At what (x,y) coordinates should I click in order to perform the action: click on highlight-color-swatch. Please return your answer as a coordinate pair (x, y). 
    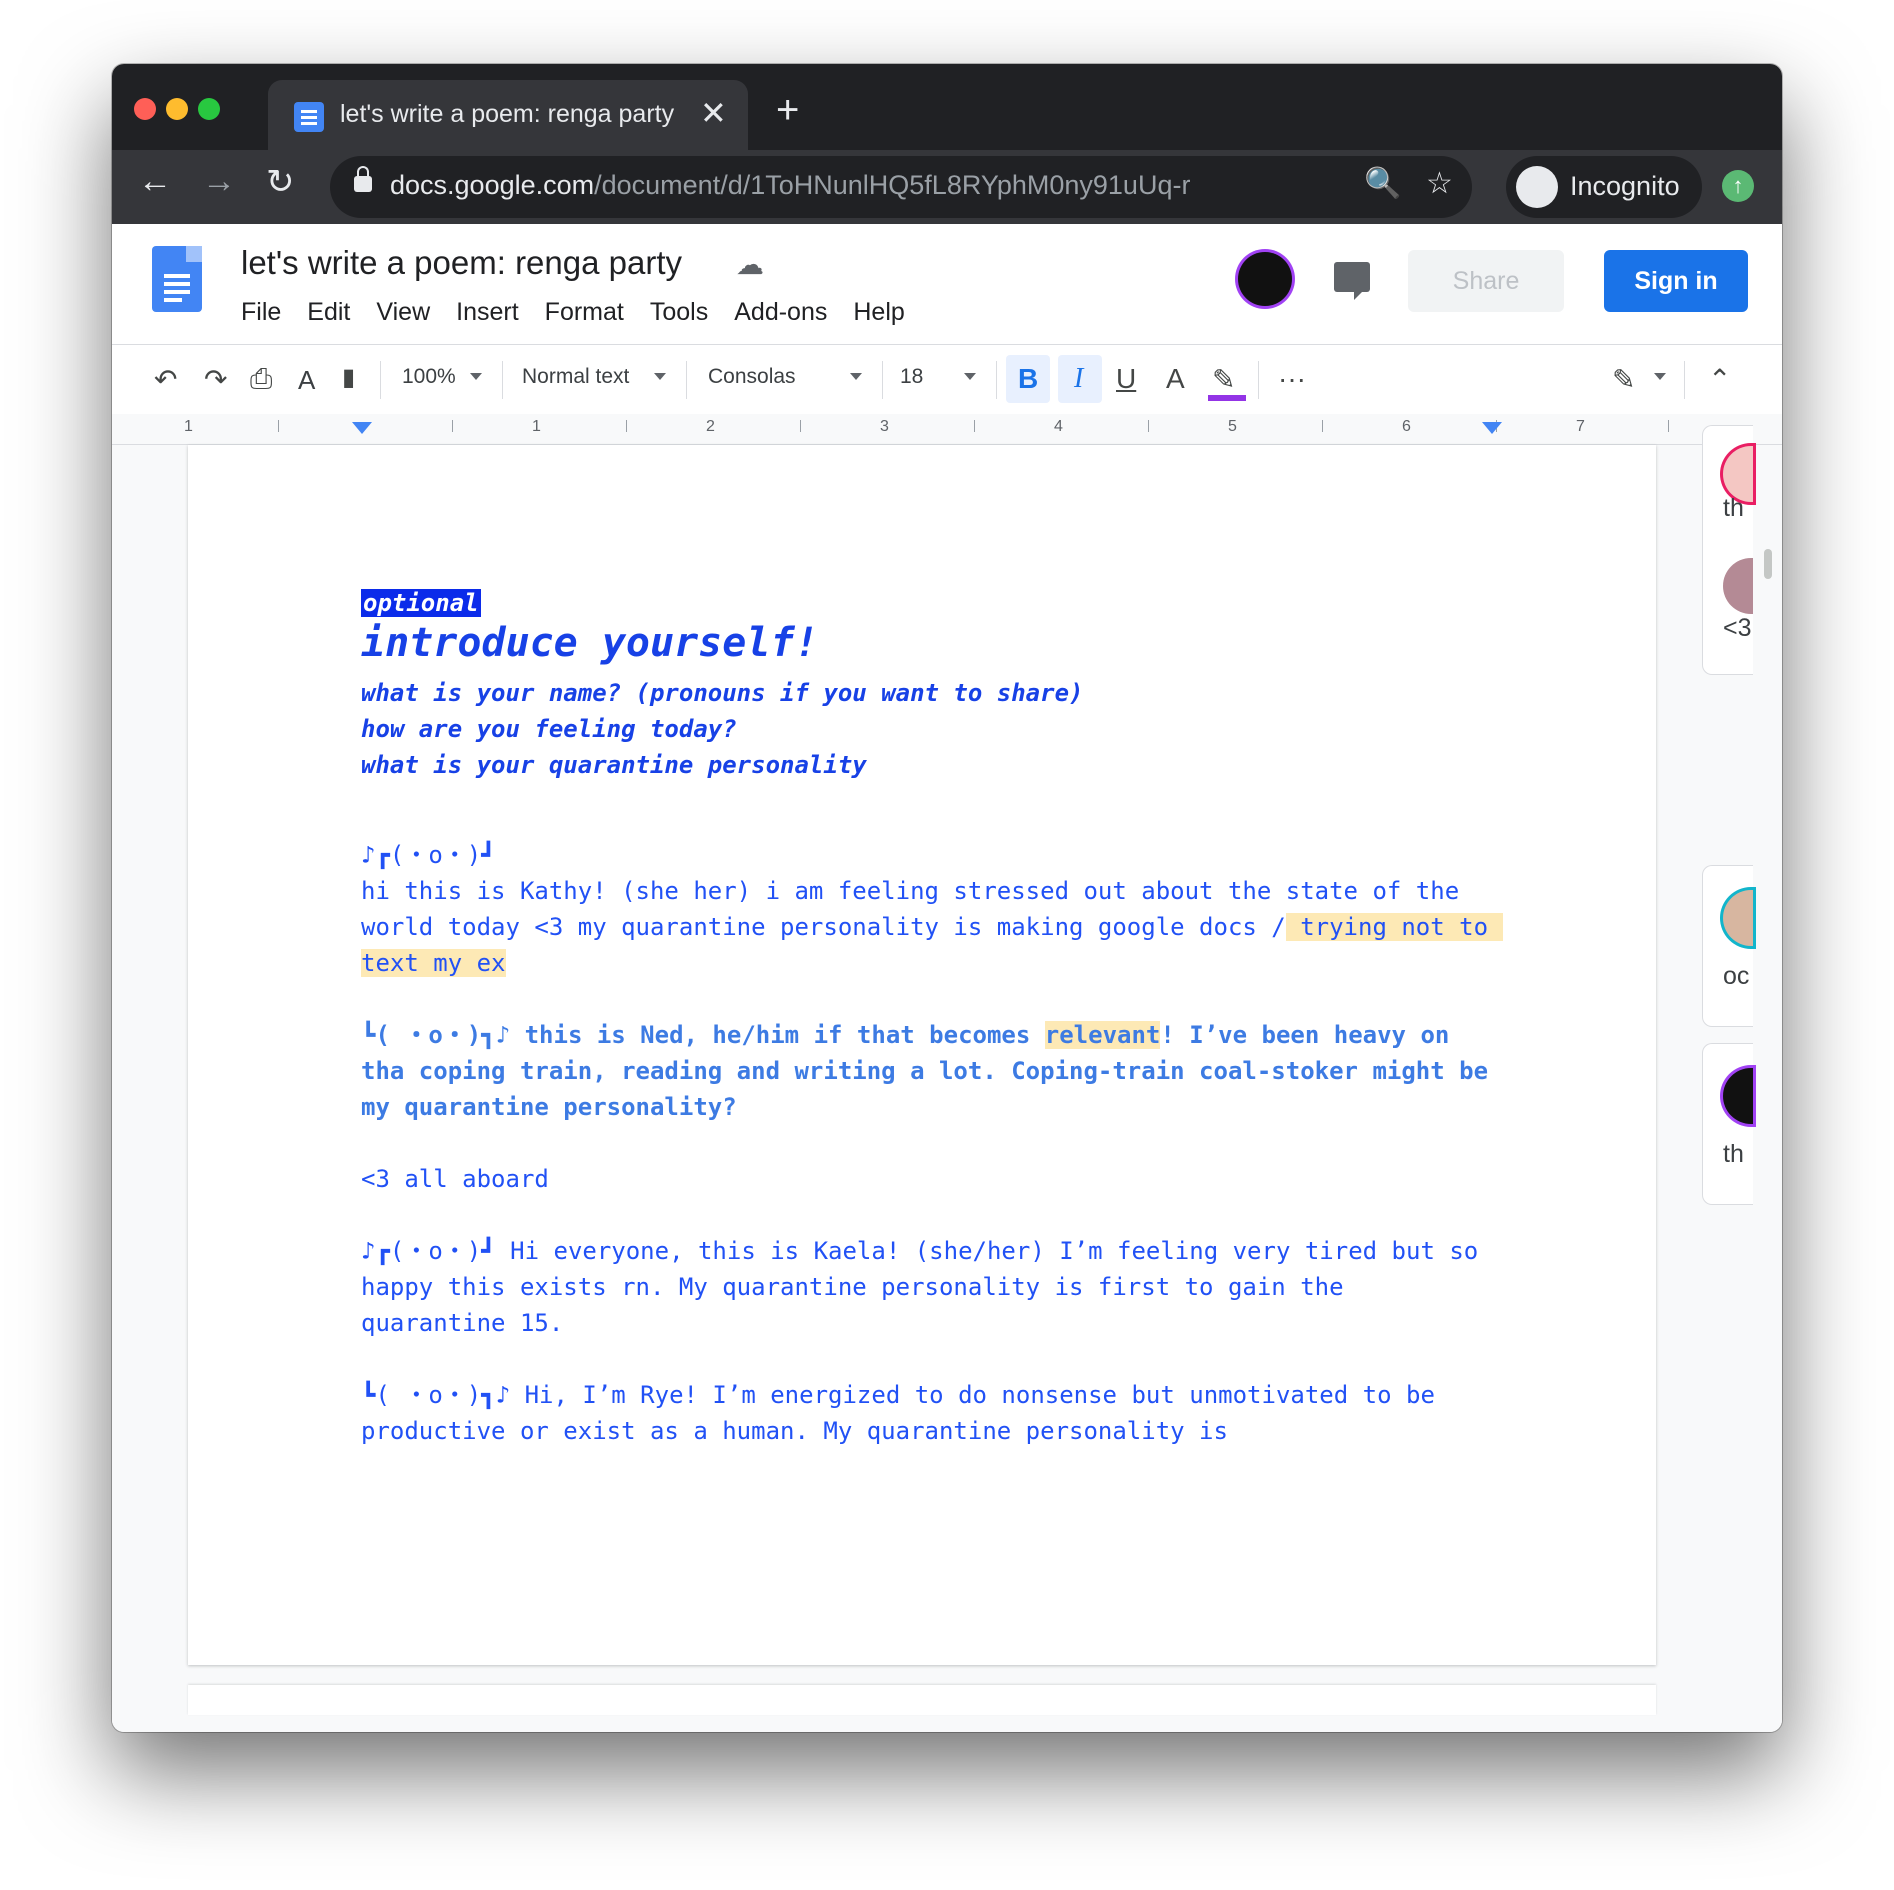
    Looking at the image, I should click on (1227, 398).